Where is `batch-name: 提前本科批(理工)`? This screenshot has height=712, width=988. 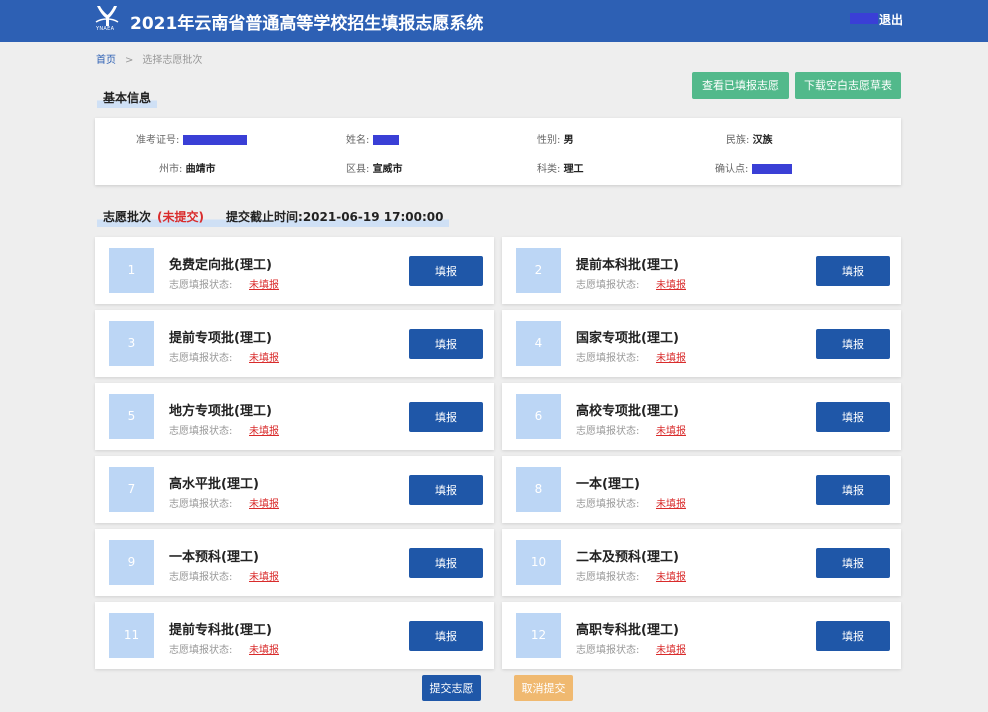 batch-name: 提前本科批(理工) is located at coordinates (627, 265).